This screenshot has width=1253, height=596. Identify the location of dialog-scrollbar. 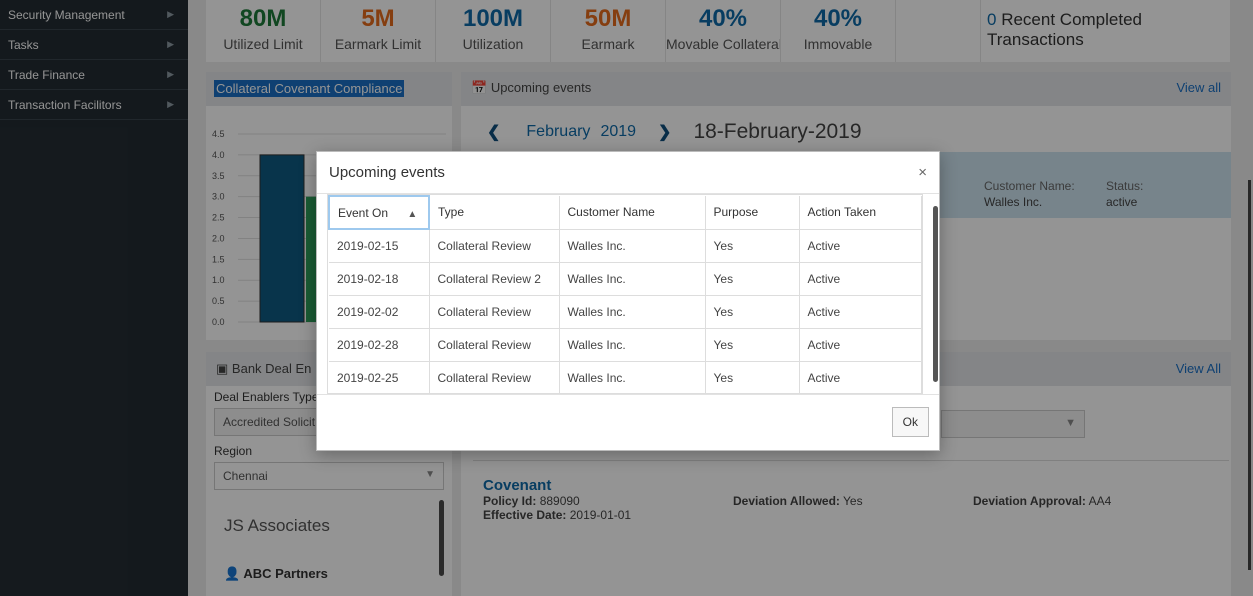
(935, 294).